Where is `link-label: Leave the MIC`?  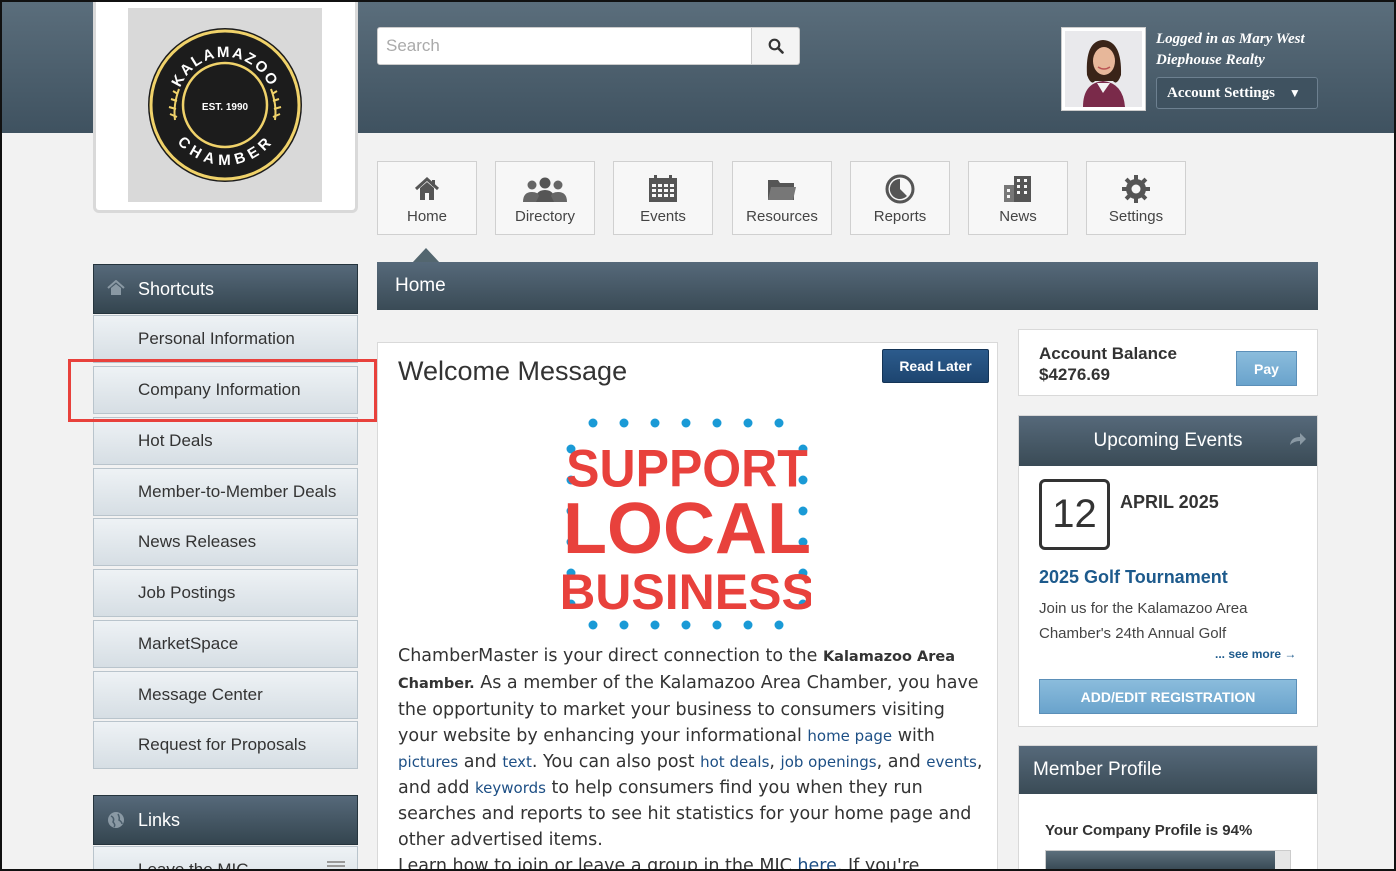 link-label: Leave the MIC is located at coordinates (193, 865).